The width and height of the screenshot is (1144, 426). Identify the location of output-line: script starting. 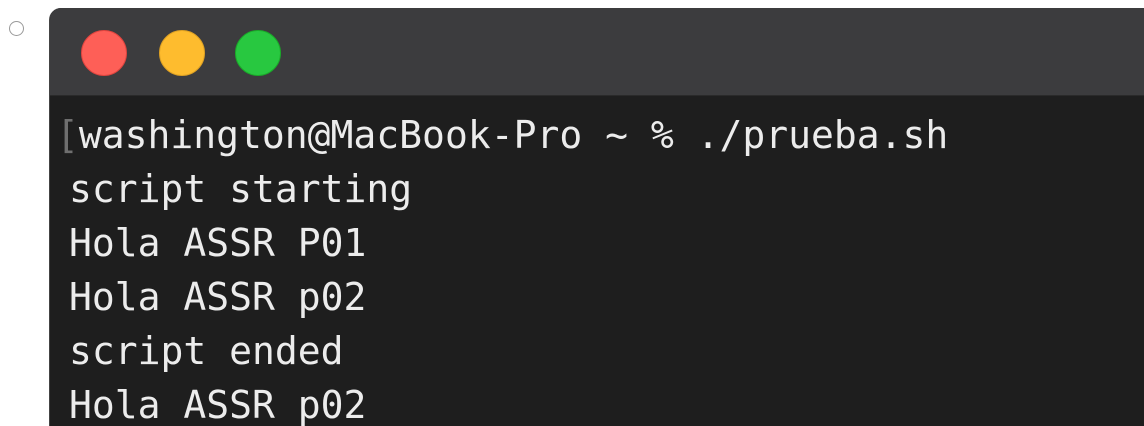
(241, 189).